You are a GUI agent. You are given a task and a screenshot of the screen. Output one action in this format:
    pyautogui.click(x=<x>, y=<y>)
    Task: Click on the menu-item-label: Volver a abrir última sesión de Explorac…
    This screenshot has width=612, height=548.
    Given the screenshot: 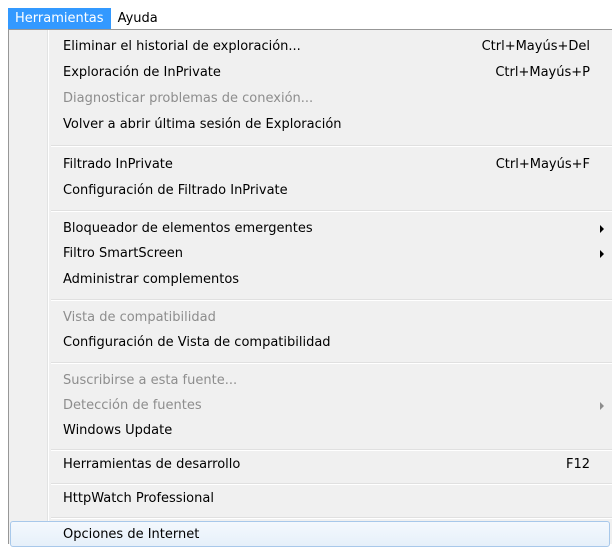 What is the action you would take?
    pyautogui.click(x=202, y=124)
    